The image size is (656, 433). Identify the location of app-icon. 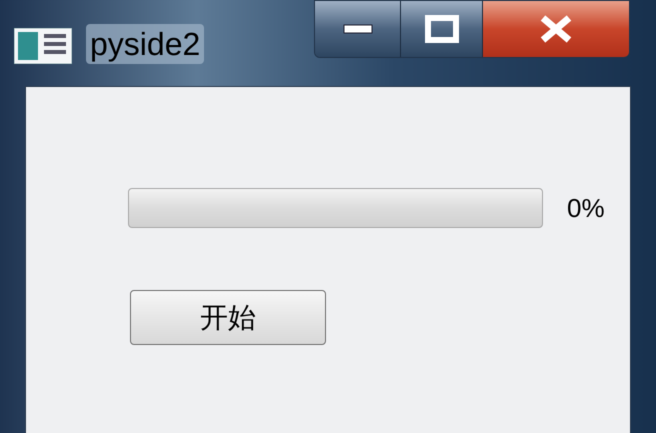
(43, 46).